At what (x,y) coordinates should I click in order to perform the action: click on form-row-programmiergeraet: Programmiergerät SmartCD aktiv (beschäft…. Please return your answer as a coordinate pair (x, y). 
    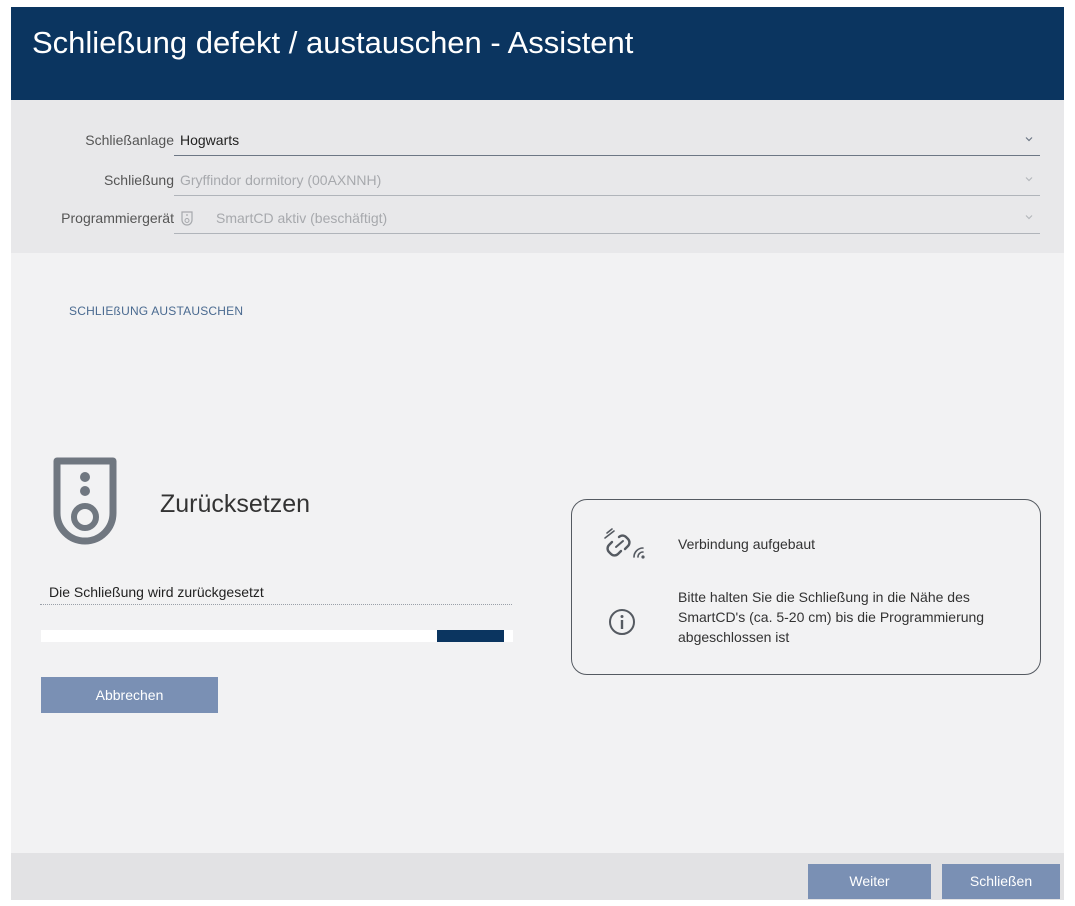
    Looking at the image, I should click on (537, 220).